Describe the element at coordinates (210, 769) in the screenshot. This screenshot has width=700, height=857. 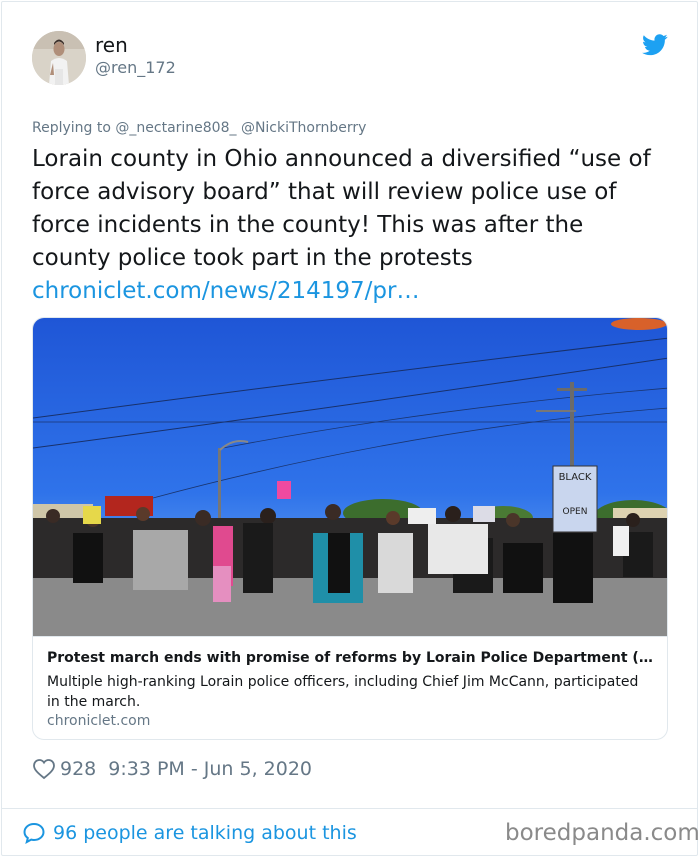
I see `tweet-timestamp: 9:33 PM - Jun 5, 2020` at that location.